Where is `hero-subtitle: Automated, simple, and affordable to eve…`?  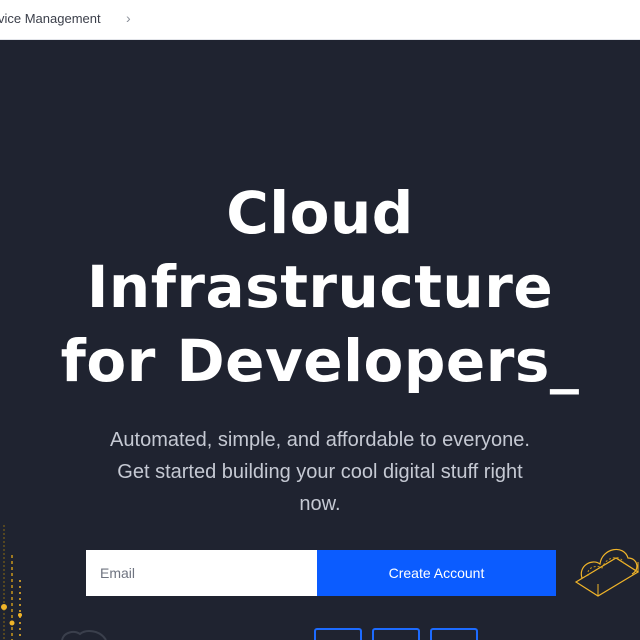 hero-subtitle: Automated, simple, and affordable to eve… is located at coordinates (320, 472).